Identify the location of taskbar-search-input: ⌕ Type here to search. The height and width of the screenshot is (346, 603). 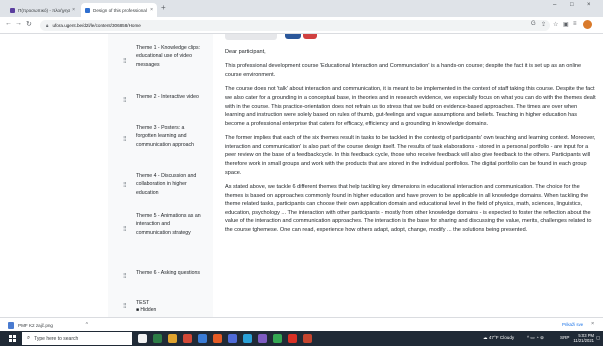
(77, 338).